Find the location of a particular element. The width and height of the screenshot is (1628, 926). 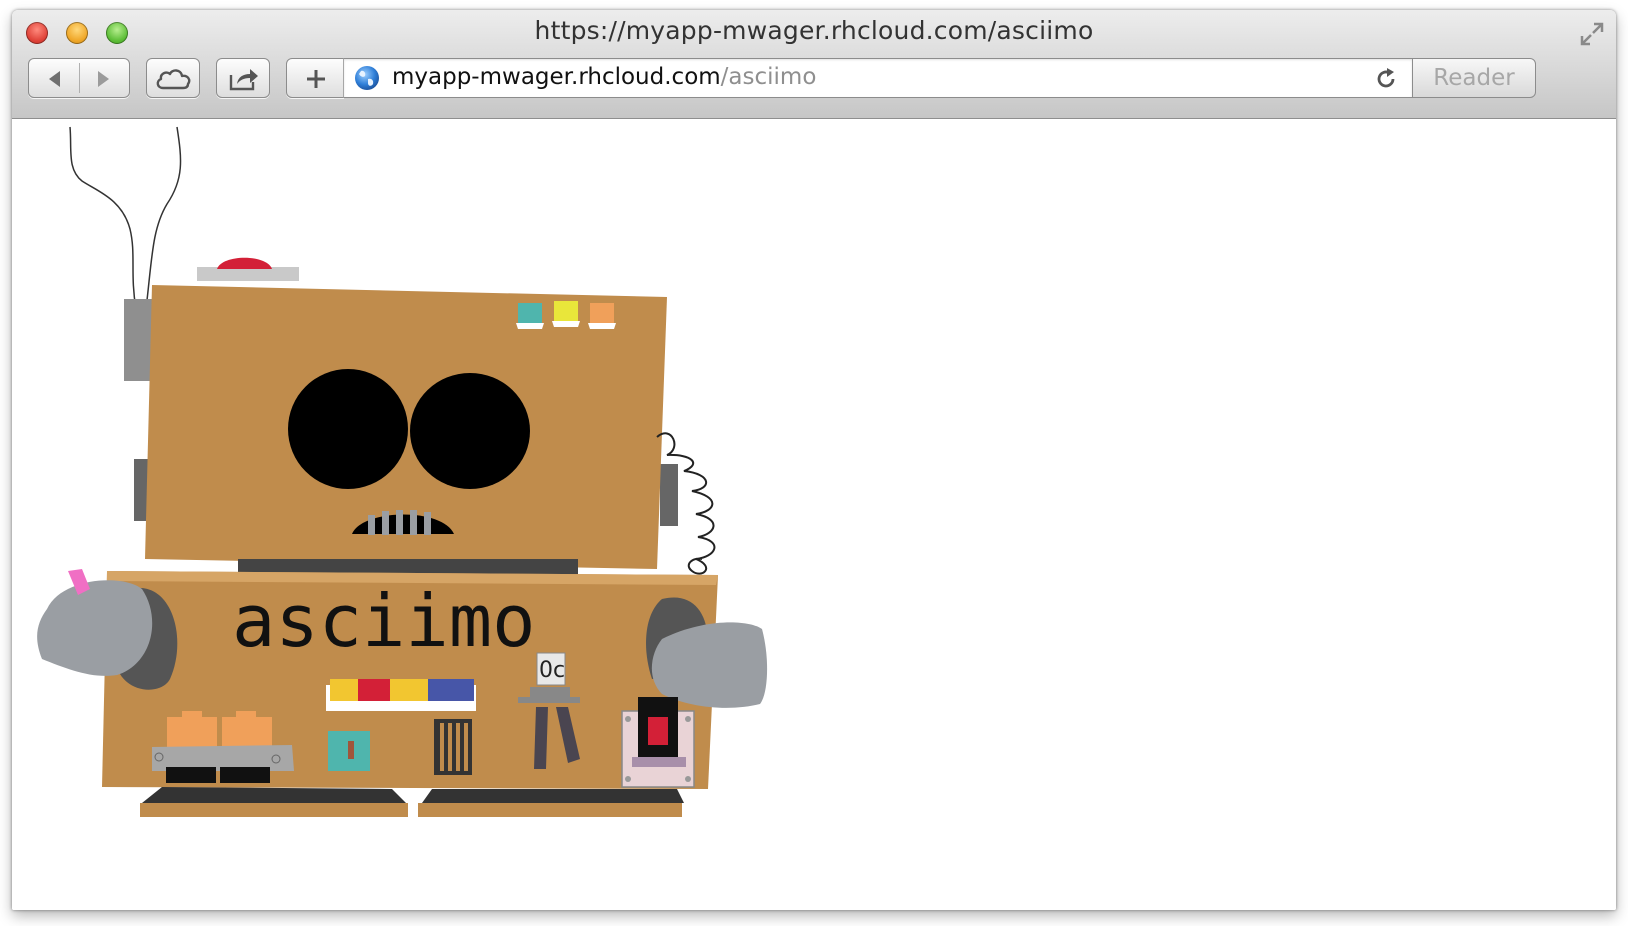

url-text: myapp-mwager.rhcloud.com/asciimo is located at coordinates (604, 77).